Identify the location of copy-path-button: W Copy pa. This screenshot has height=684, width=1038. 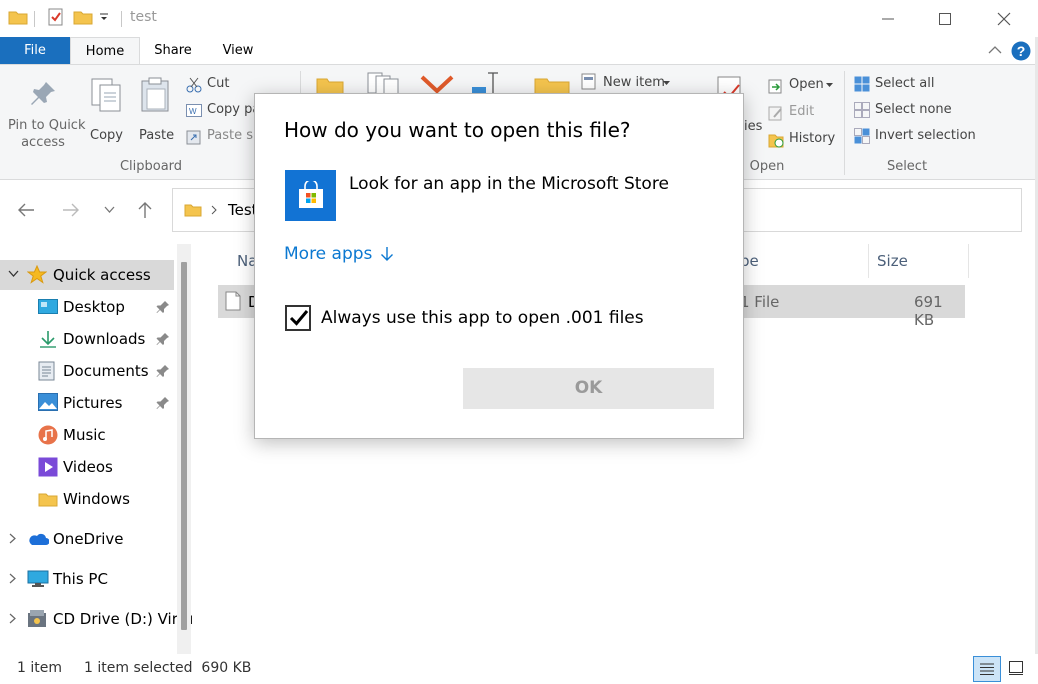
(223, 111).